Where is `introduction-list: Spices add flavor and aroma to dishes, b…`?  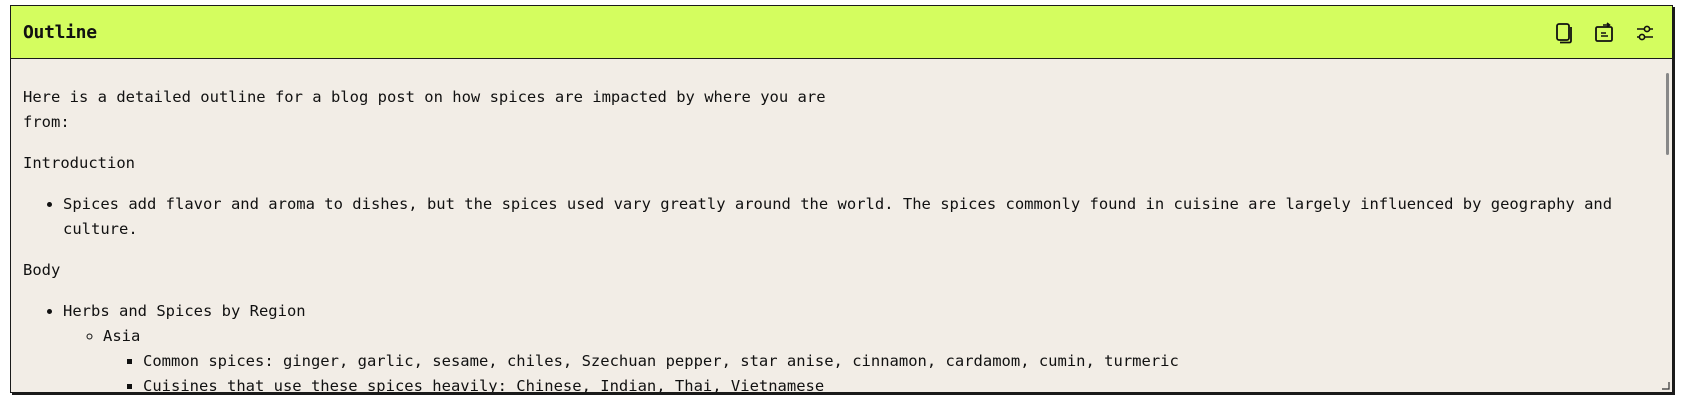 introduction-list: Spices add flavor and aroma to dishes, b… is located at coordinates (834, 217).